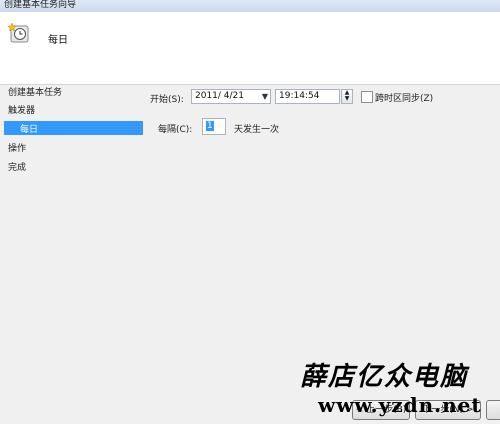 The width and height of the screenshot is (500, 424). Describe the element at coordinates (35, 91) in the screenshot. I see `sidebar-item-create-basic-task: 创建基本任务` at that location.